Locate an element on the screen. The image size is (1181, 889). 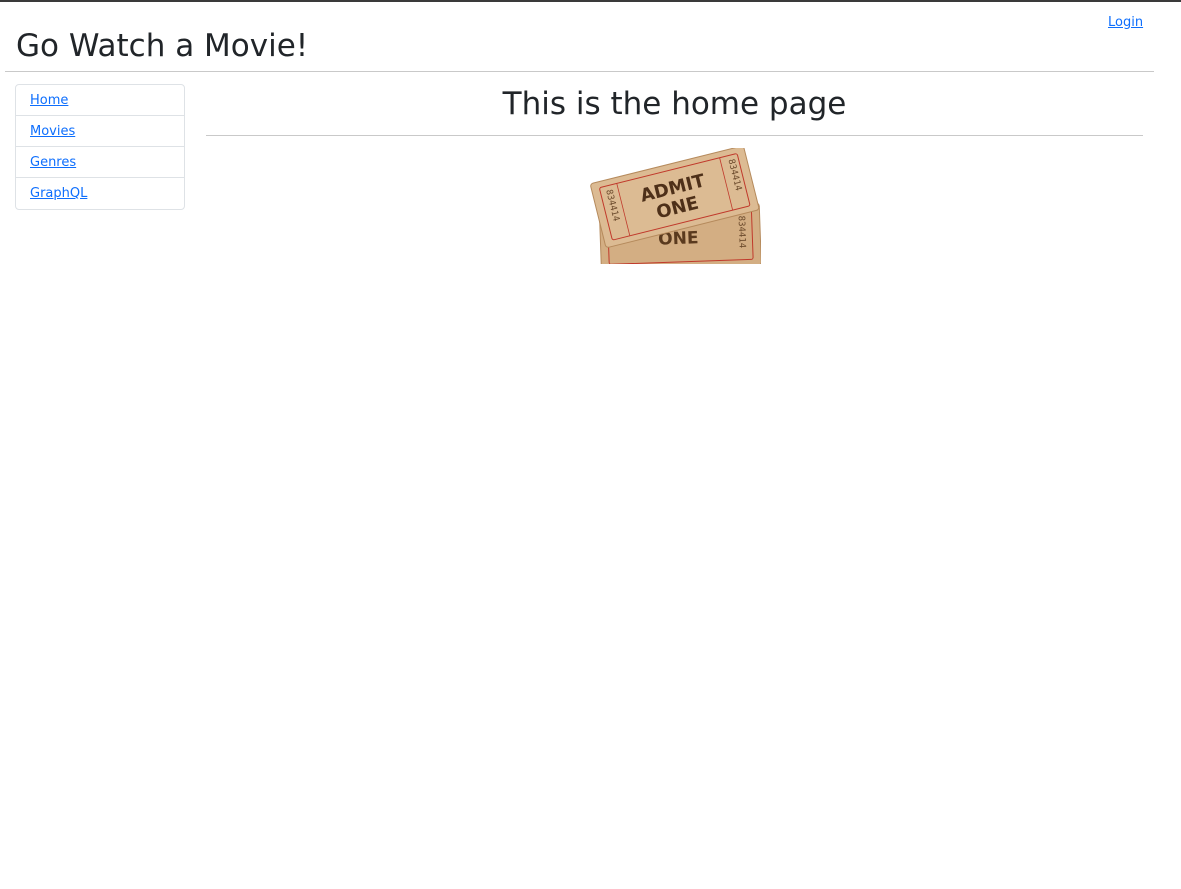
sidebar-item-graphql: GraphQL is located at coordinates (100, 193).